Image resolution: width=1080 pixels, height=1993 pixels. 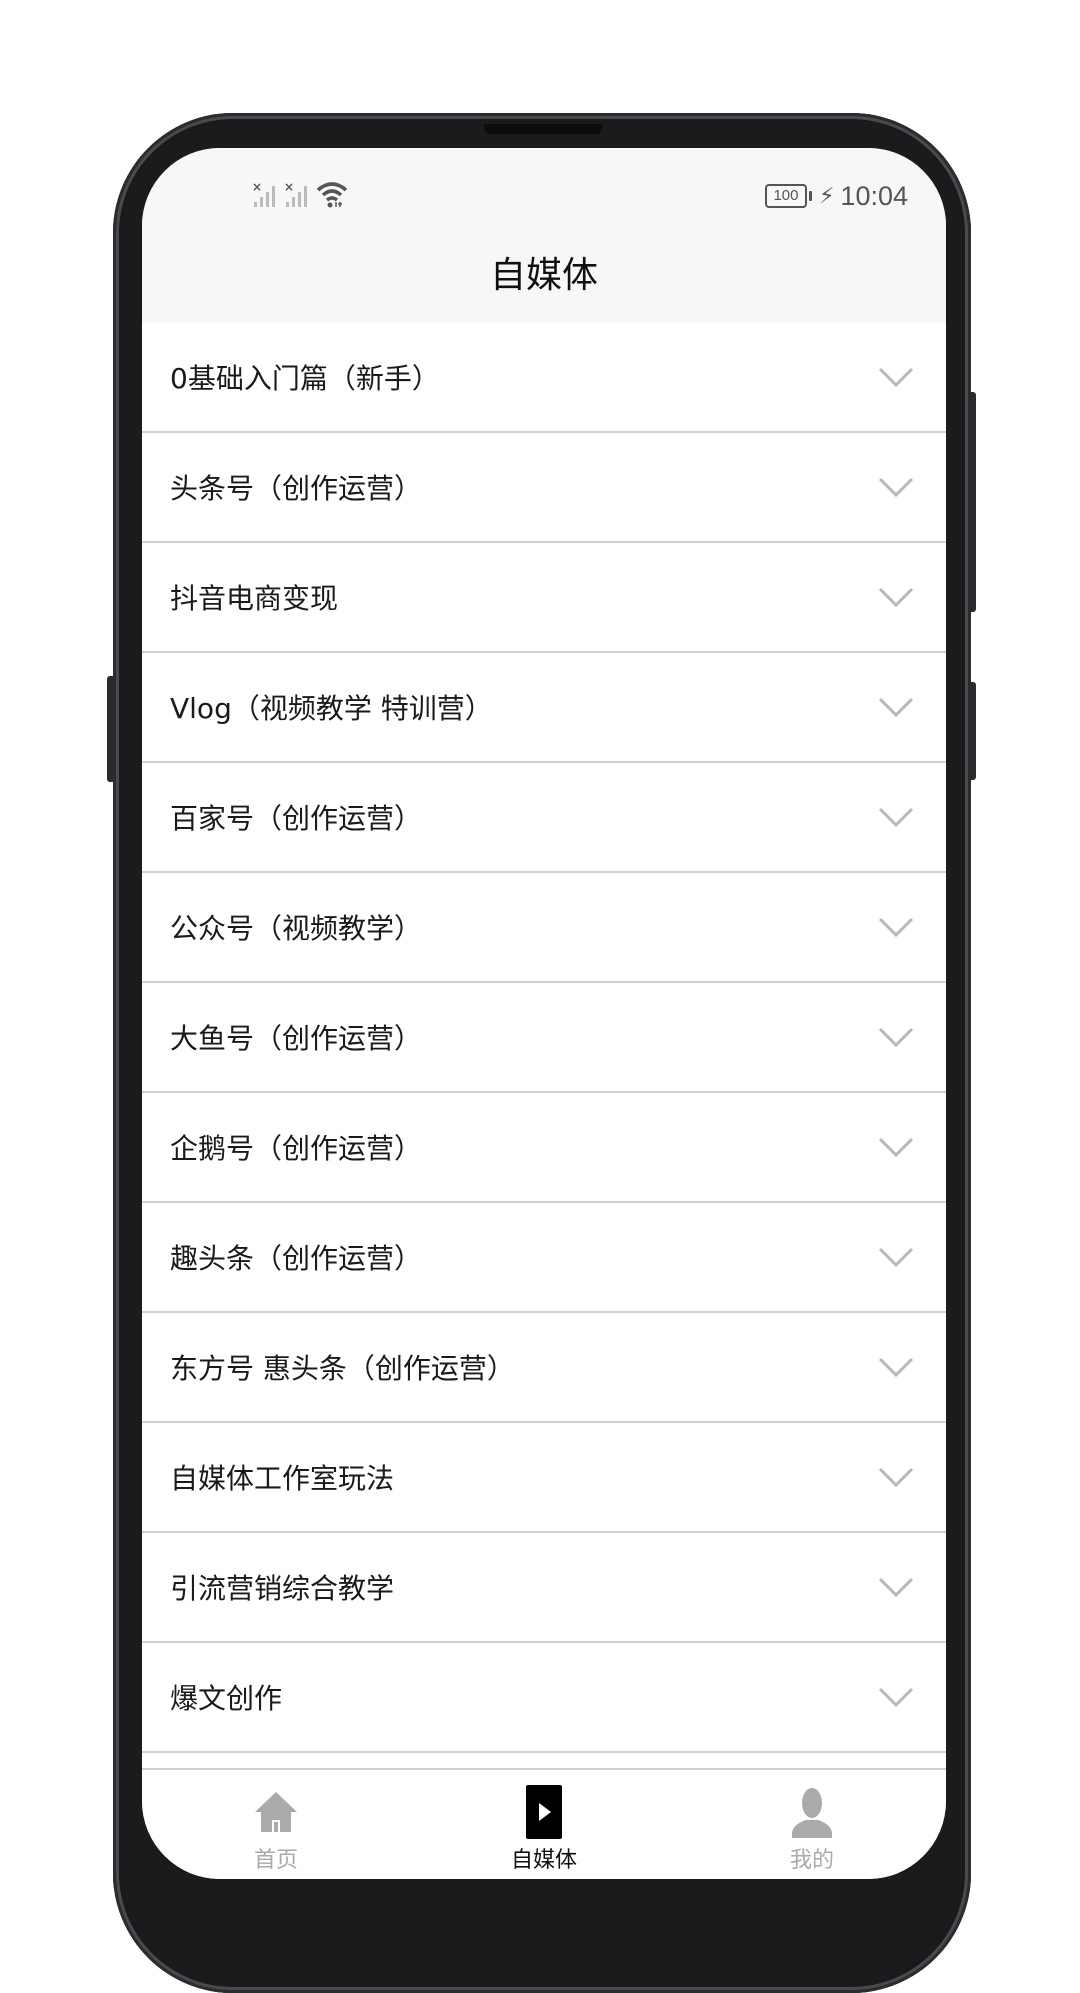 What do you see at coordinates (282, 1588) in the screenshot?
I see `list-item-label: 引流营销综合教学` at bounding box center [282, 1588].